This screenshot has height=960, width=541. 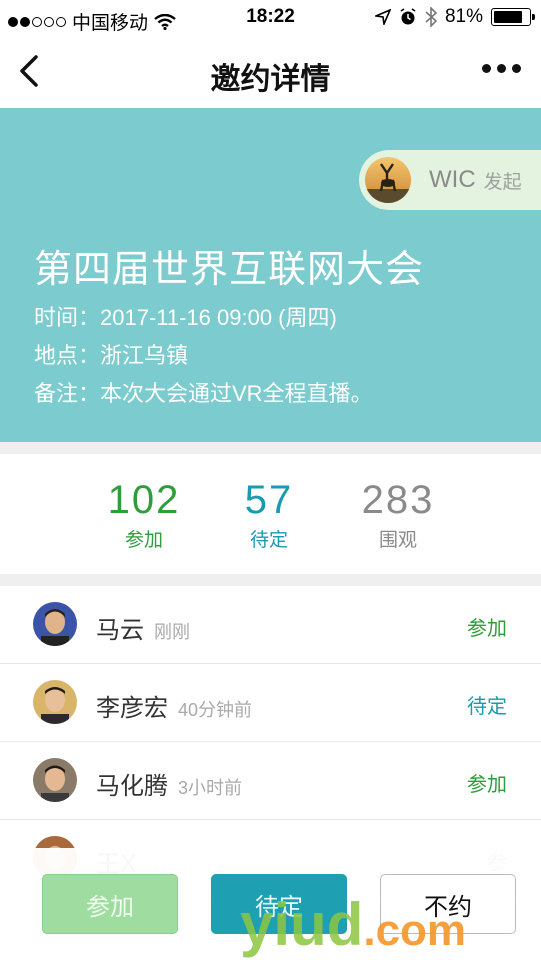 I want to click on more-options-icon, so click(x=501, y=68).